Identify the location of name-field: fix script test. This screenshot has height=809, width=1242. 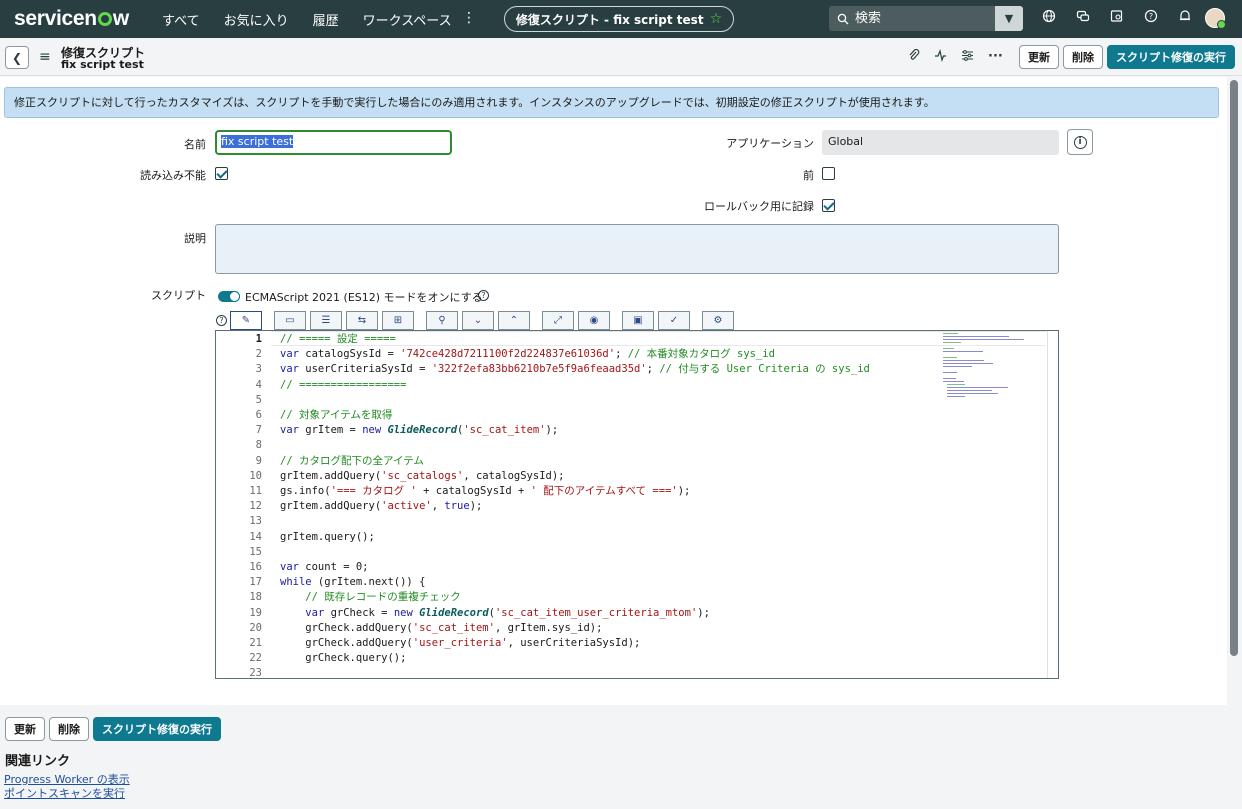
(333, 142).